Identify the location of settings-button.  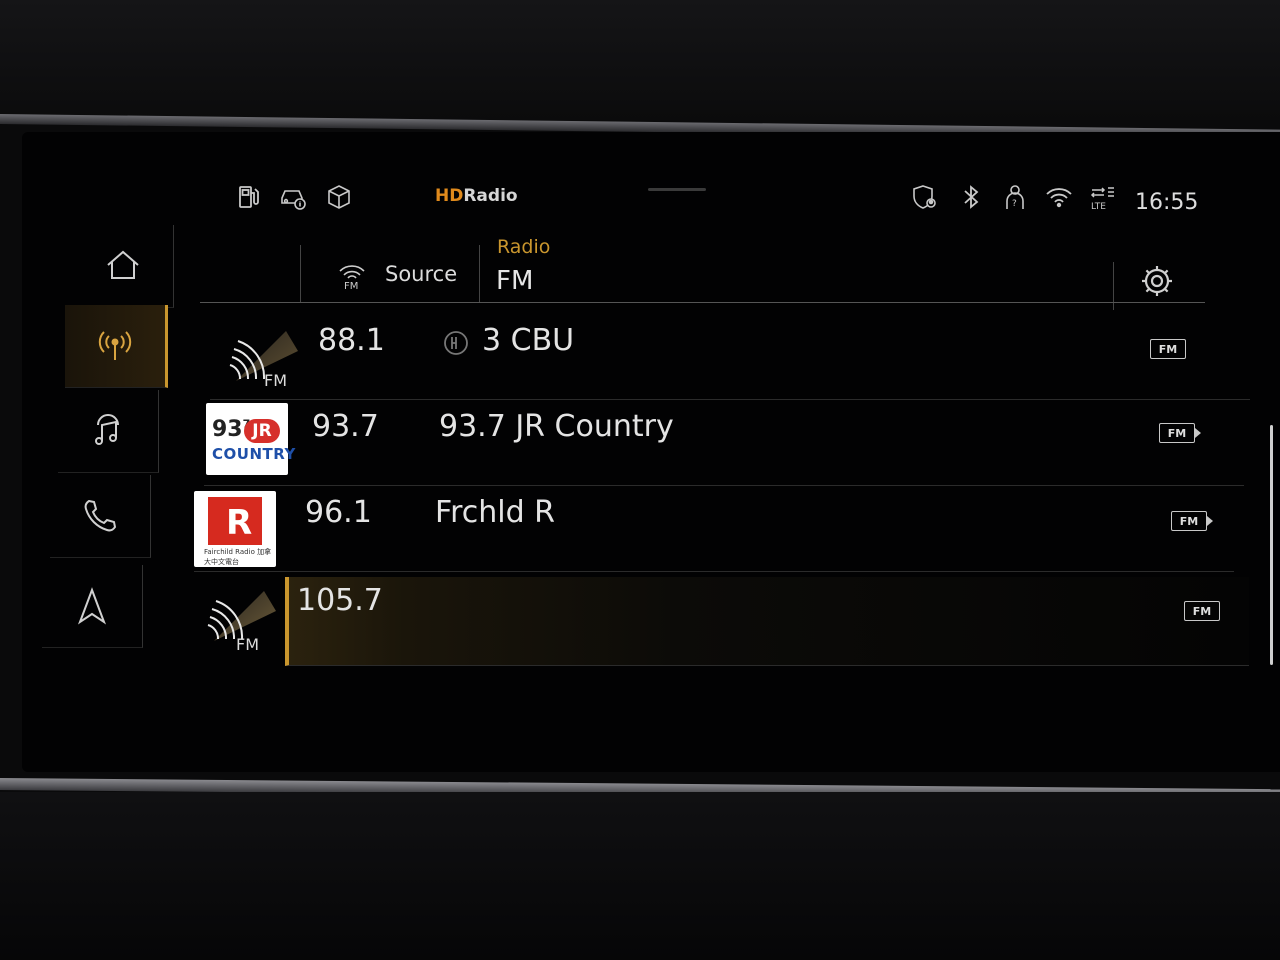
(1157, 281).